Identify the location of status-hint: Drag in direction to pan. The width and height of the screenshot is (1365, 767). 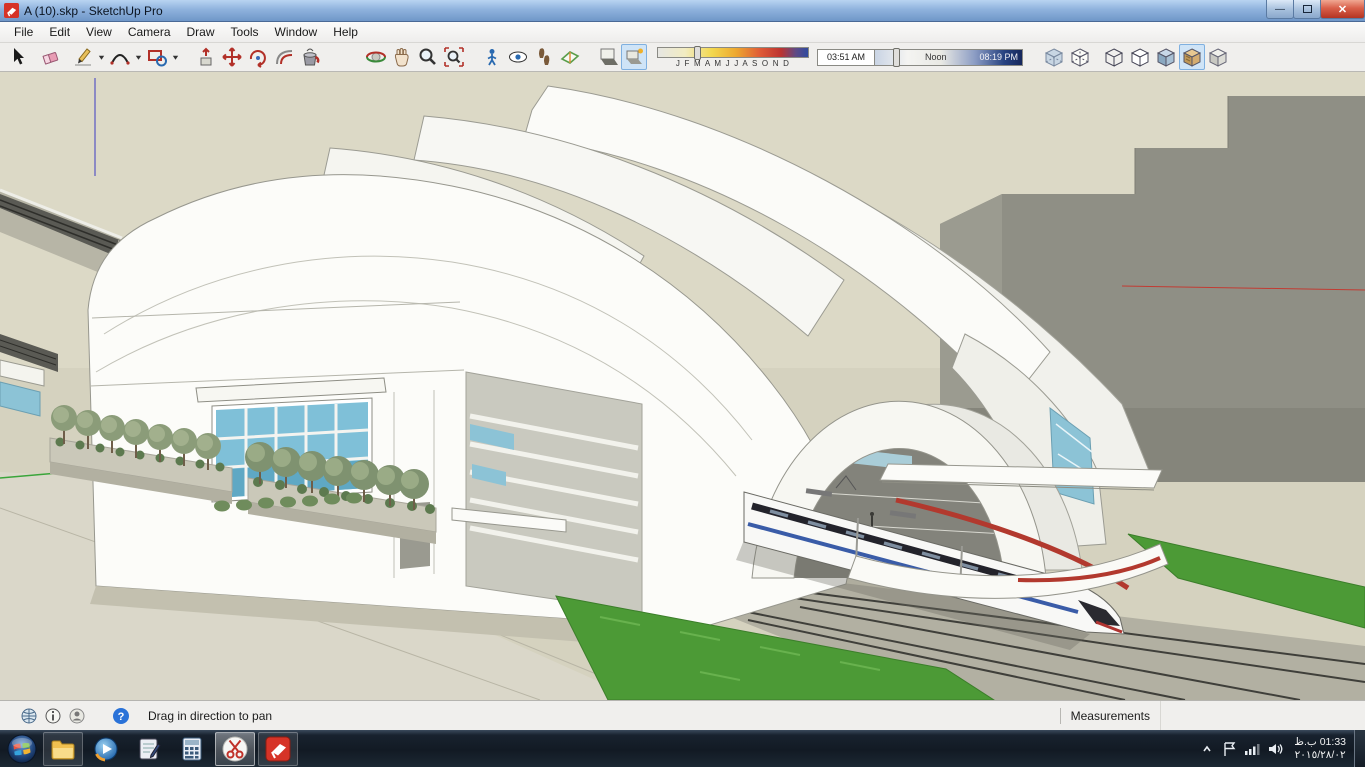
(210, 715).